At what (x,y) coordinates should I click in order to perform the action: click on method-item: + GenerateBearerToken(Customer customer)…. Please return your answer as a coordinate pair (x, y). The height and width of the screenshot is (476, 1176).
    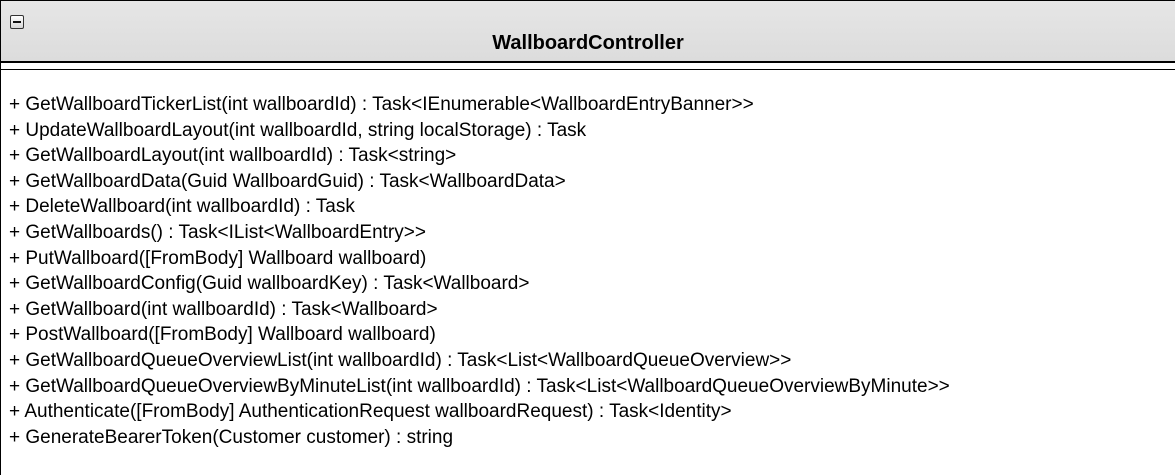
    Looking at the image, I should click on (231, 437).